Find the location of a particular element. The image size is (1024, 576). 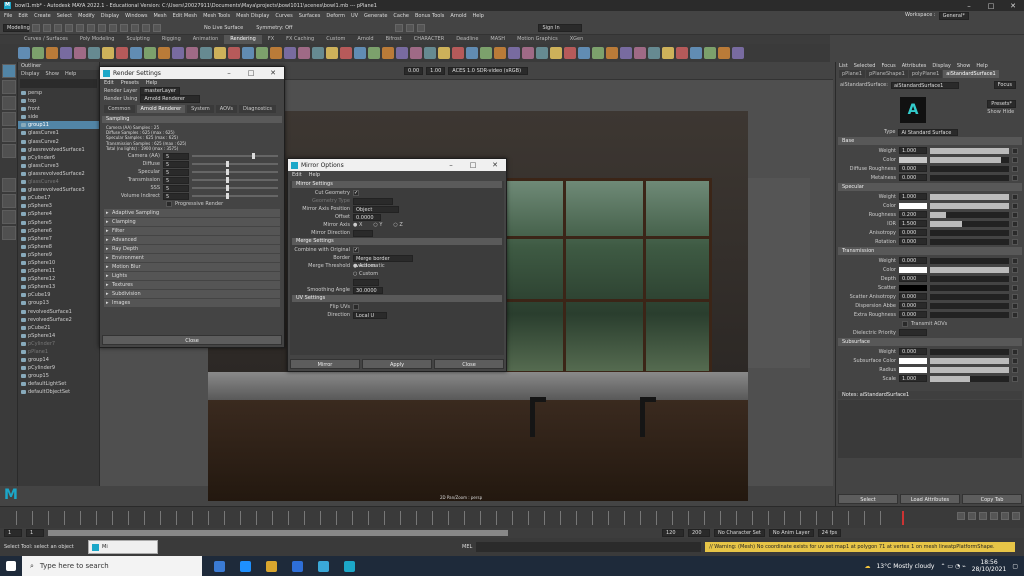

paint-select-icon is located at coordinates (9, 103).